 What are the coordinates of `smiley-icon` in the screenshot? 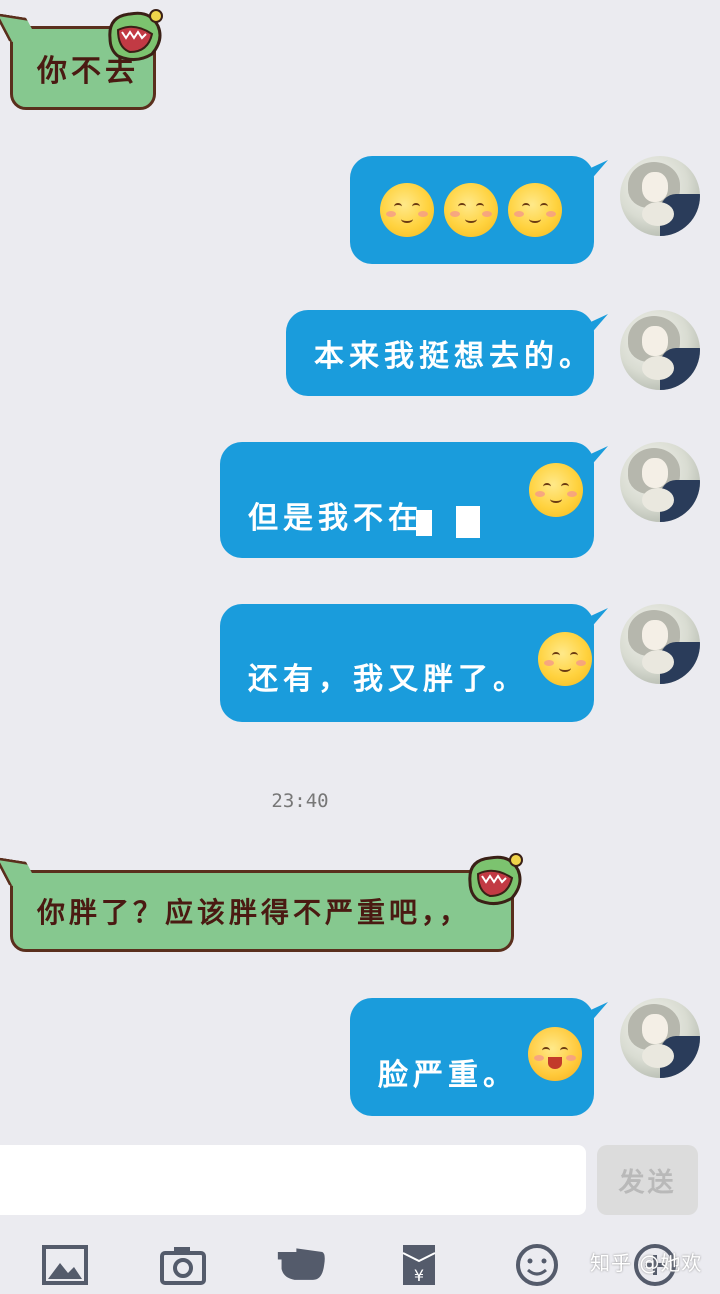 It's located at (537, 1265).